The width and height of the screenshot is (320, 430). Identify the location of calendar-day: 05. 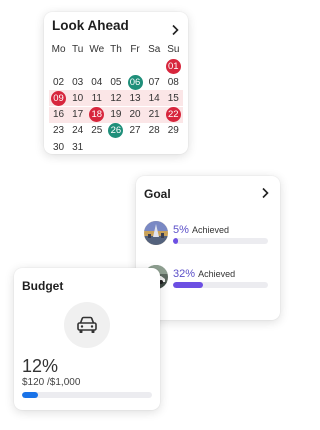
(115, 82).